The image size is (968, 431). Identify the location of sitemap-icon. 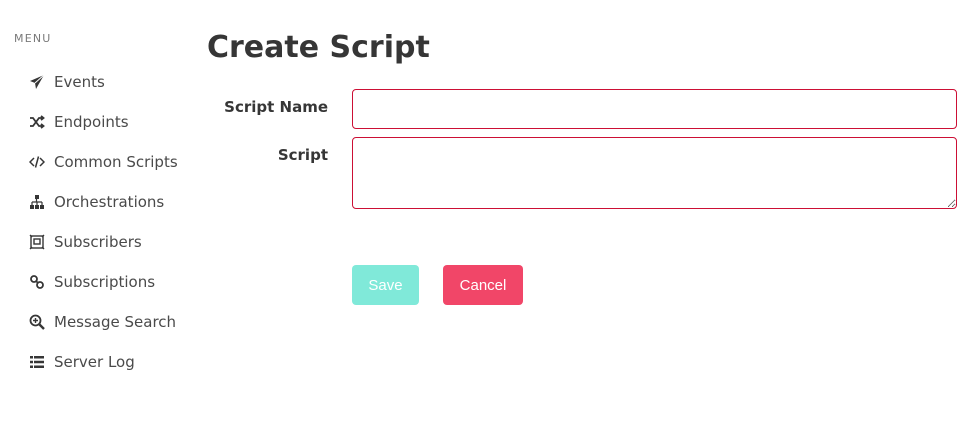
(37, 202).